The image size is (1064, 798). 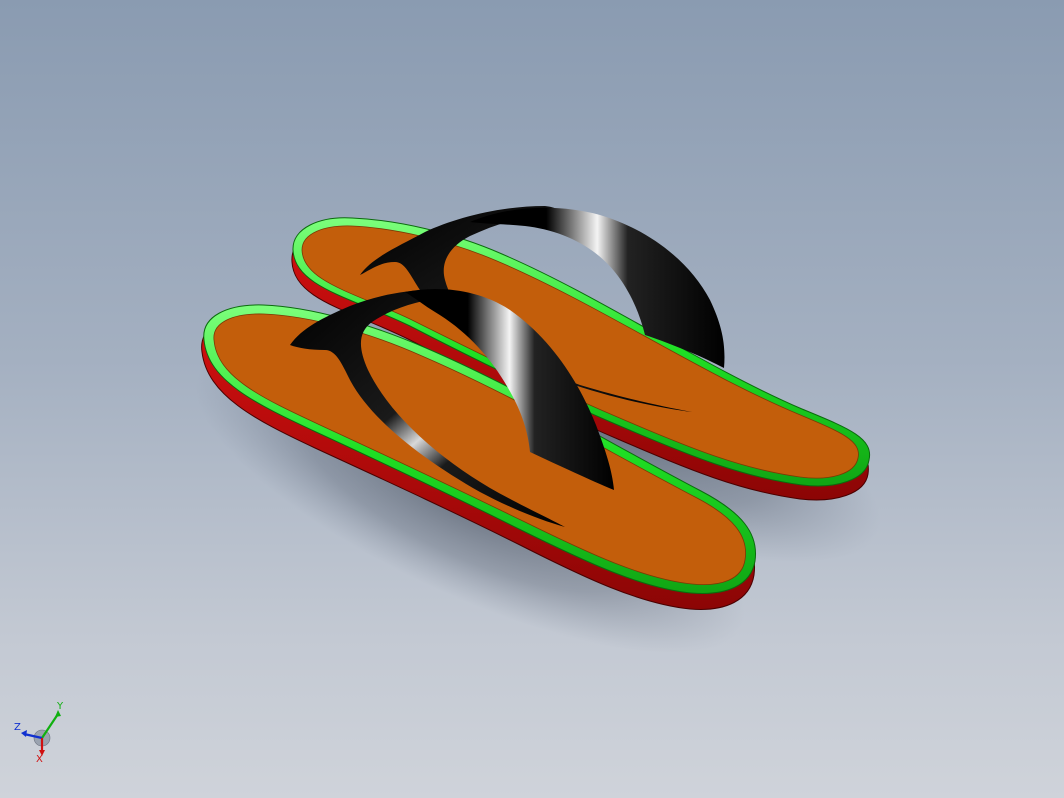 I want to click on triad-y-axis, so click(x=50, y=726).